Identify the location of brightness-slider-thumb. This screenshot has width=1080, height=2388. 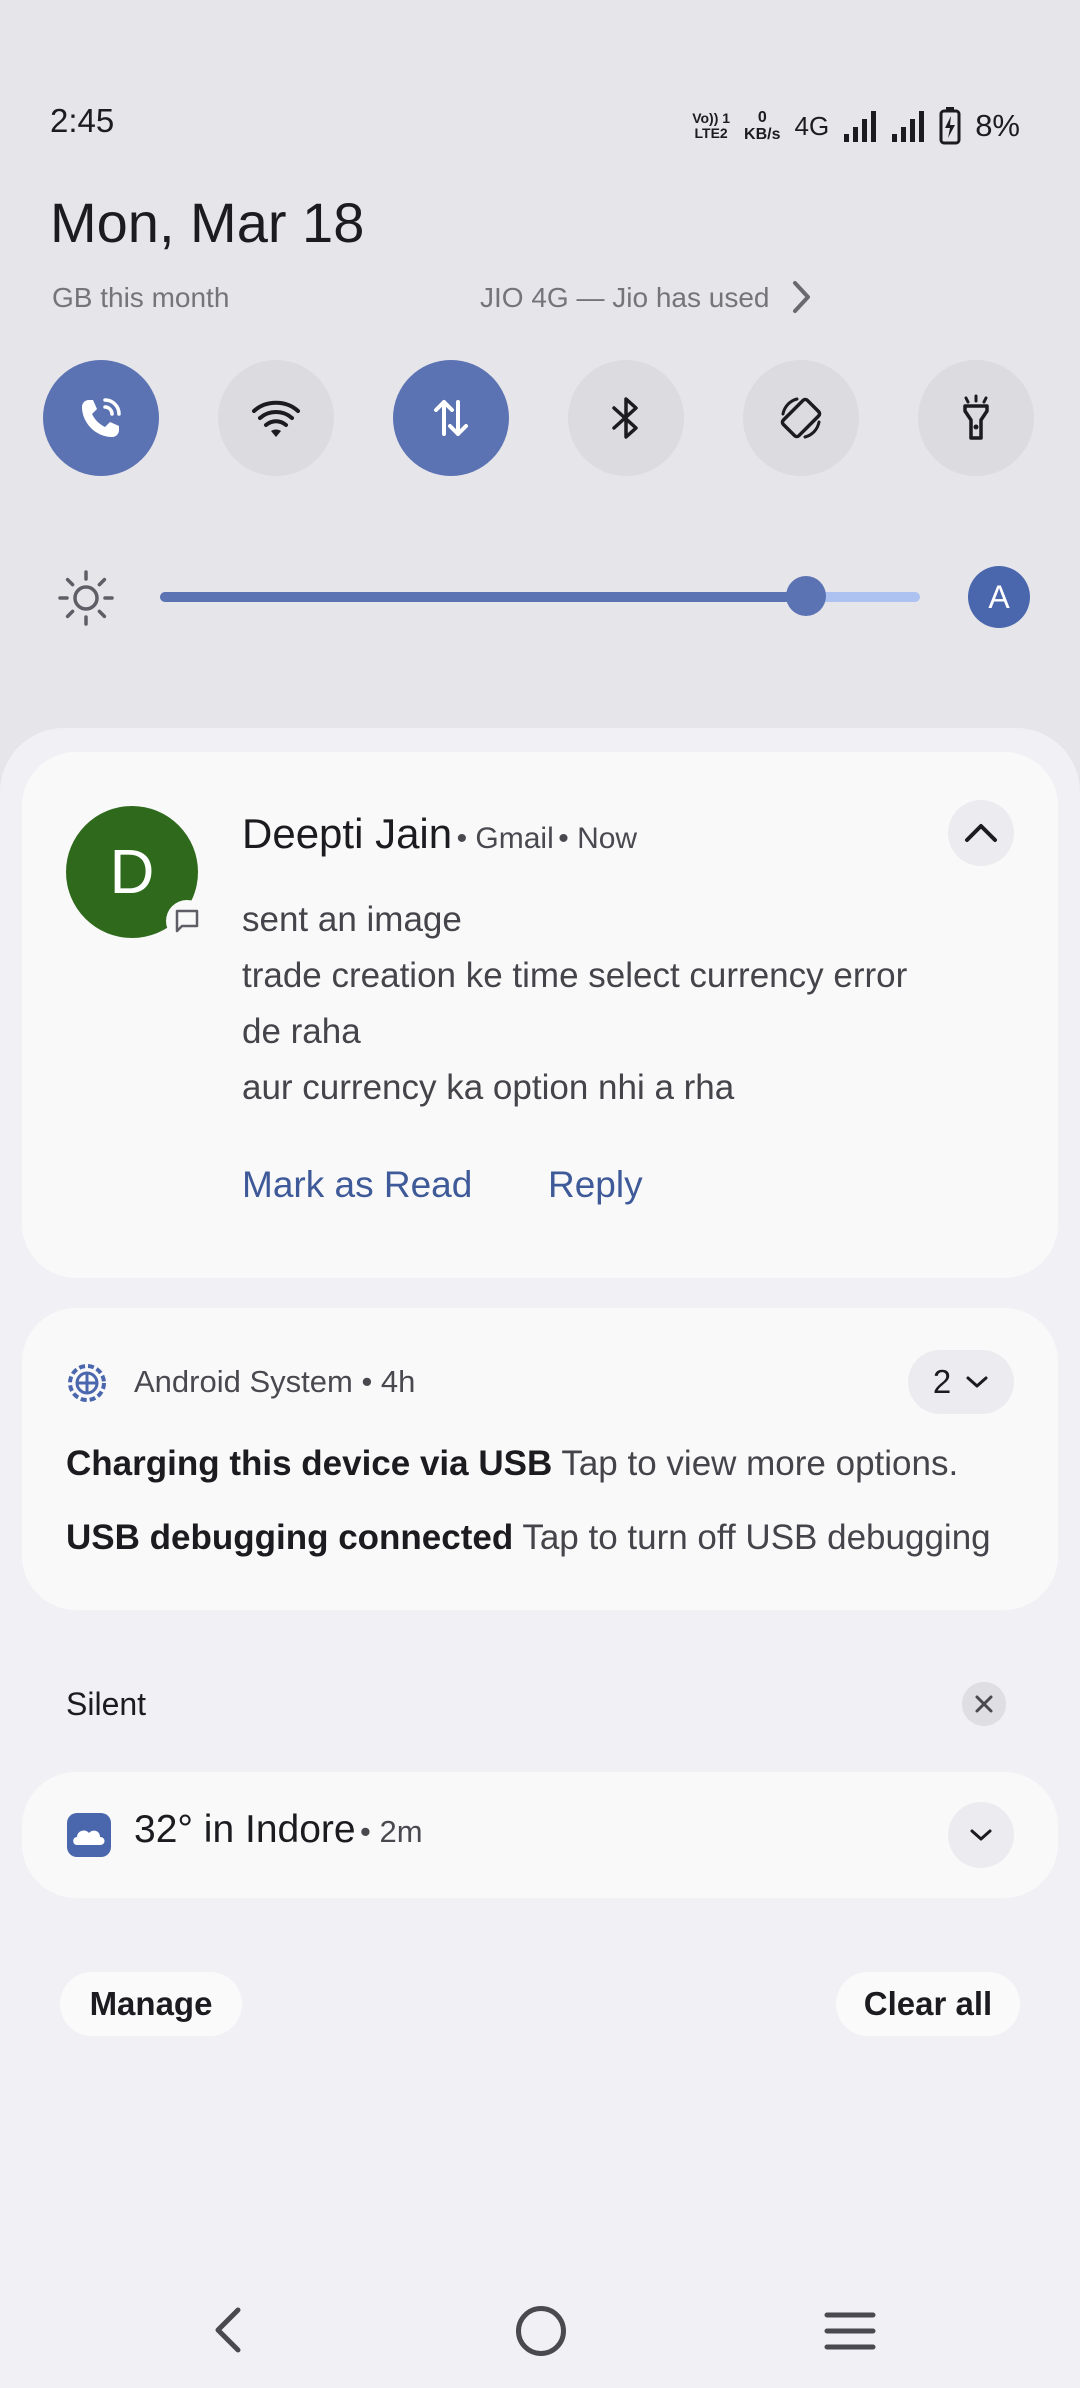
(806, 596).